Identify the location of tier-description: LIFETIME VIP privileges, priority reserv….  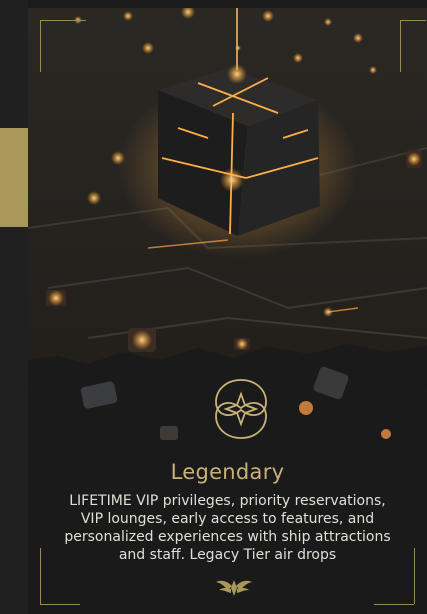
(227, 528).